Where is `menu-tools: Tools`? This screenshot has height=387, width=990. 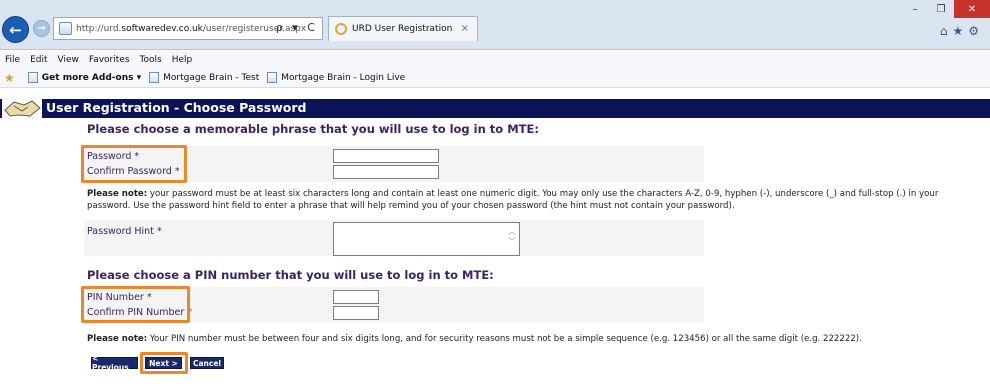
menu-tools: Tools is located at coordinates (151, 60).